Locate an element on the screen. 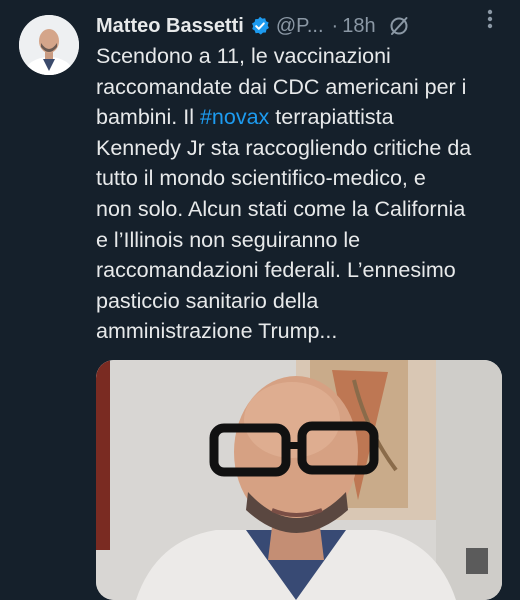 The image size is (520, 600). tweet-line: bambini. Il #novax terrapiattista is located at coordinates (302, 117).